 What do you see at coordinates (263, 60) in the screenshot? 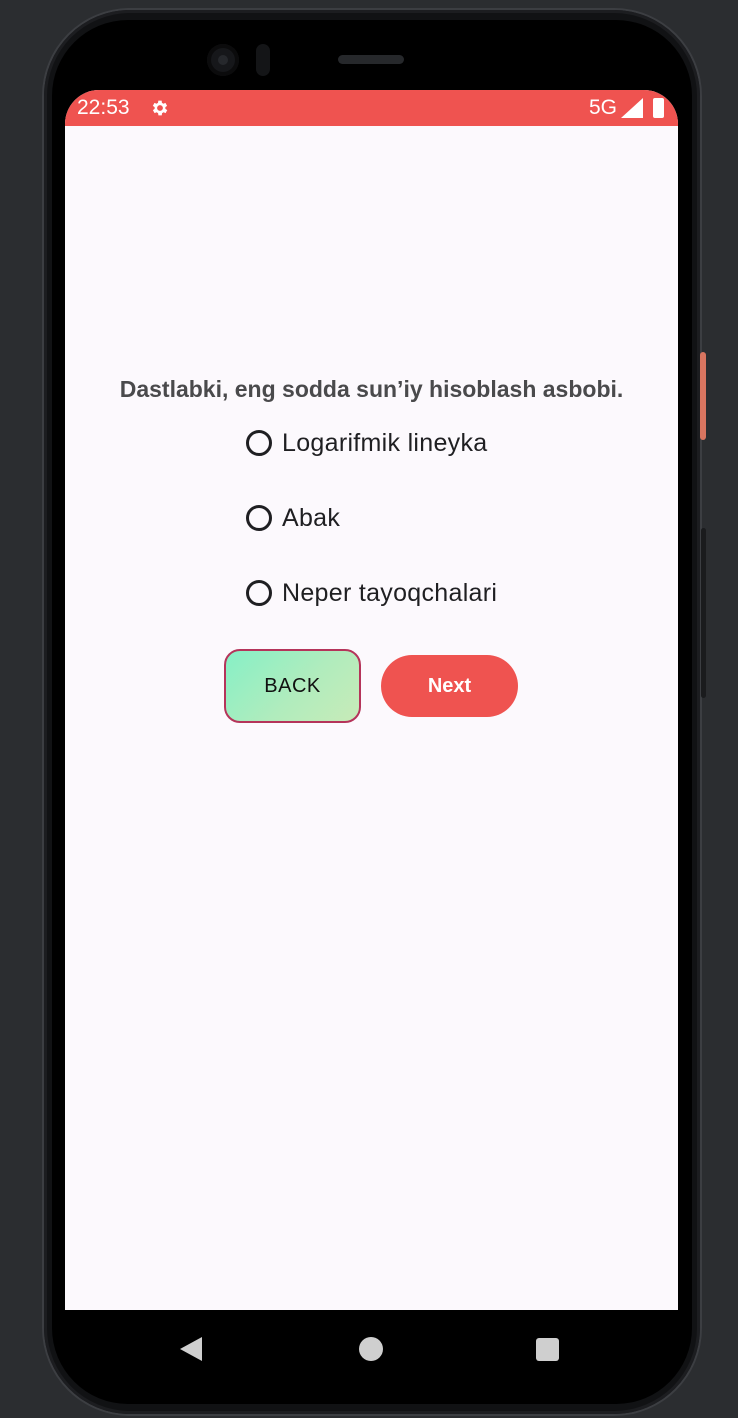
I see `proximity-sensor` at bounding box center [263, 60].